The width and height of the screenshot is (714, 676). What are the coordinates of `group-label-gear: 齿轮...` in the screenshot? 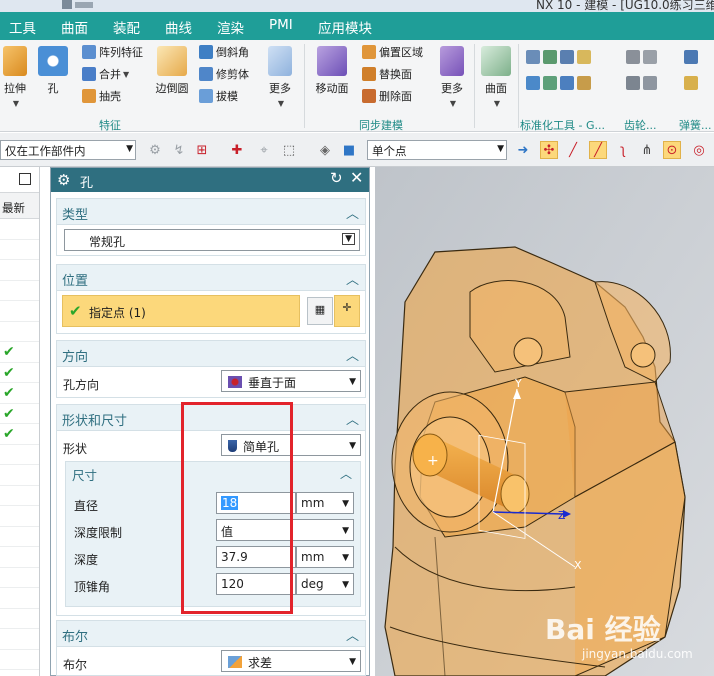 It's located at (640, 125).